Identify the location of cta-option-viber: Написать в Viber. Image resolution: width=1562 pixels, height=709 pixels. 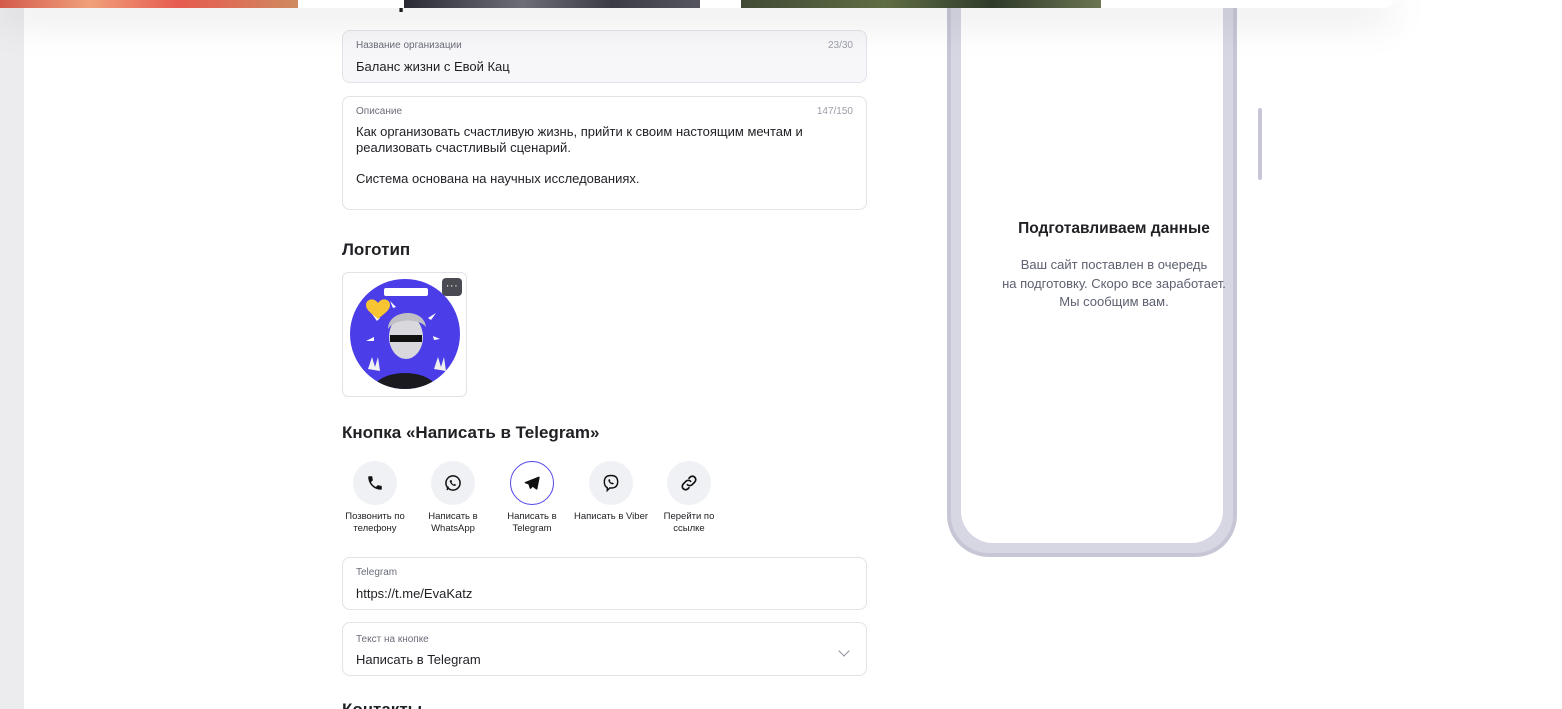
(611, 492).